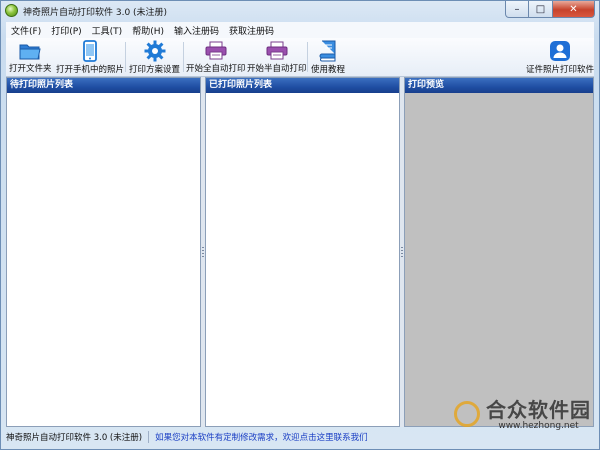 This screenshot has width=600, height=450. What do you see at coordinates (517, 9) in the screenshot?
I see `minimize-button: –` at bounding box center [517, 9].